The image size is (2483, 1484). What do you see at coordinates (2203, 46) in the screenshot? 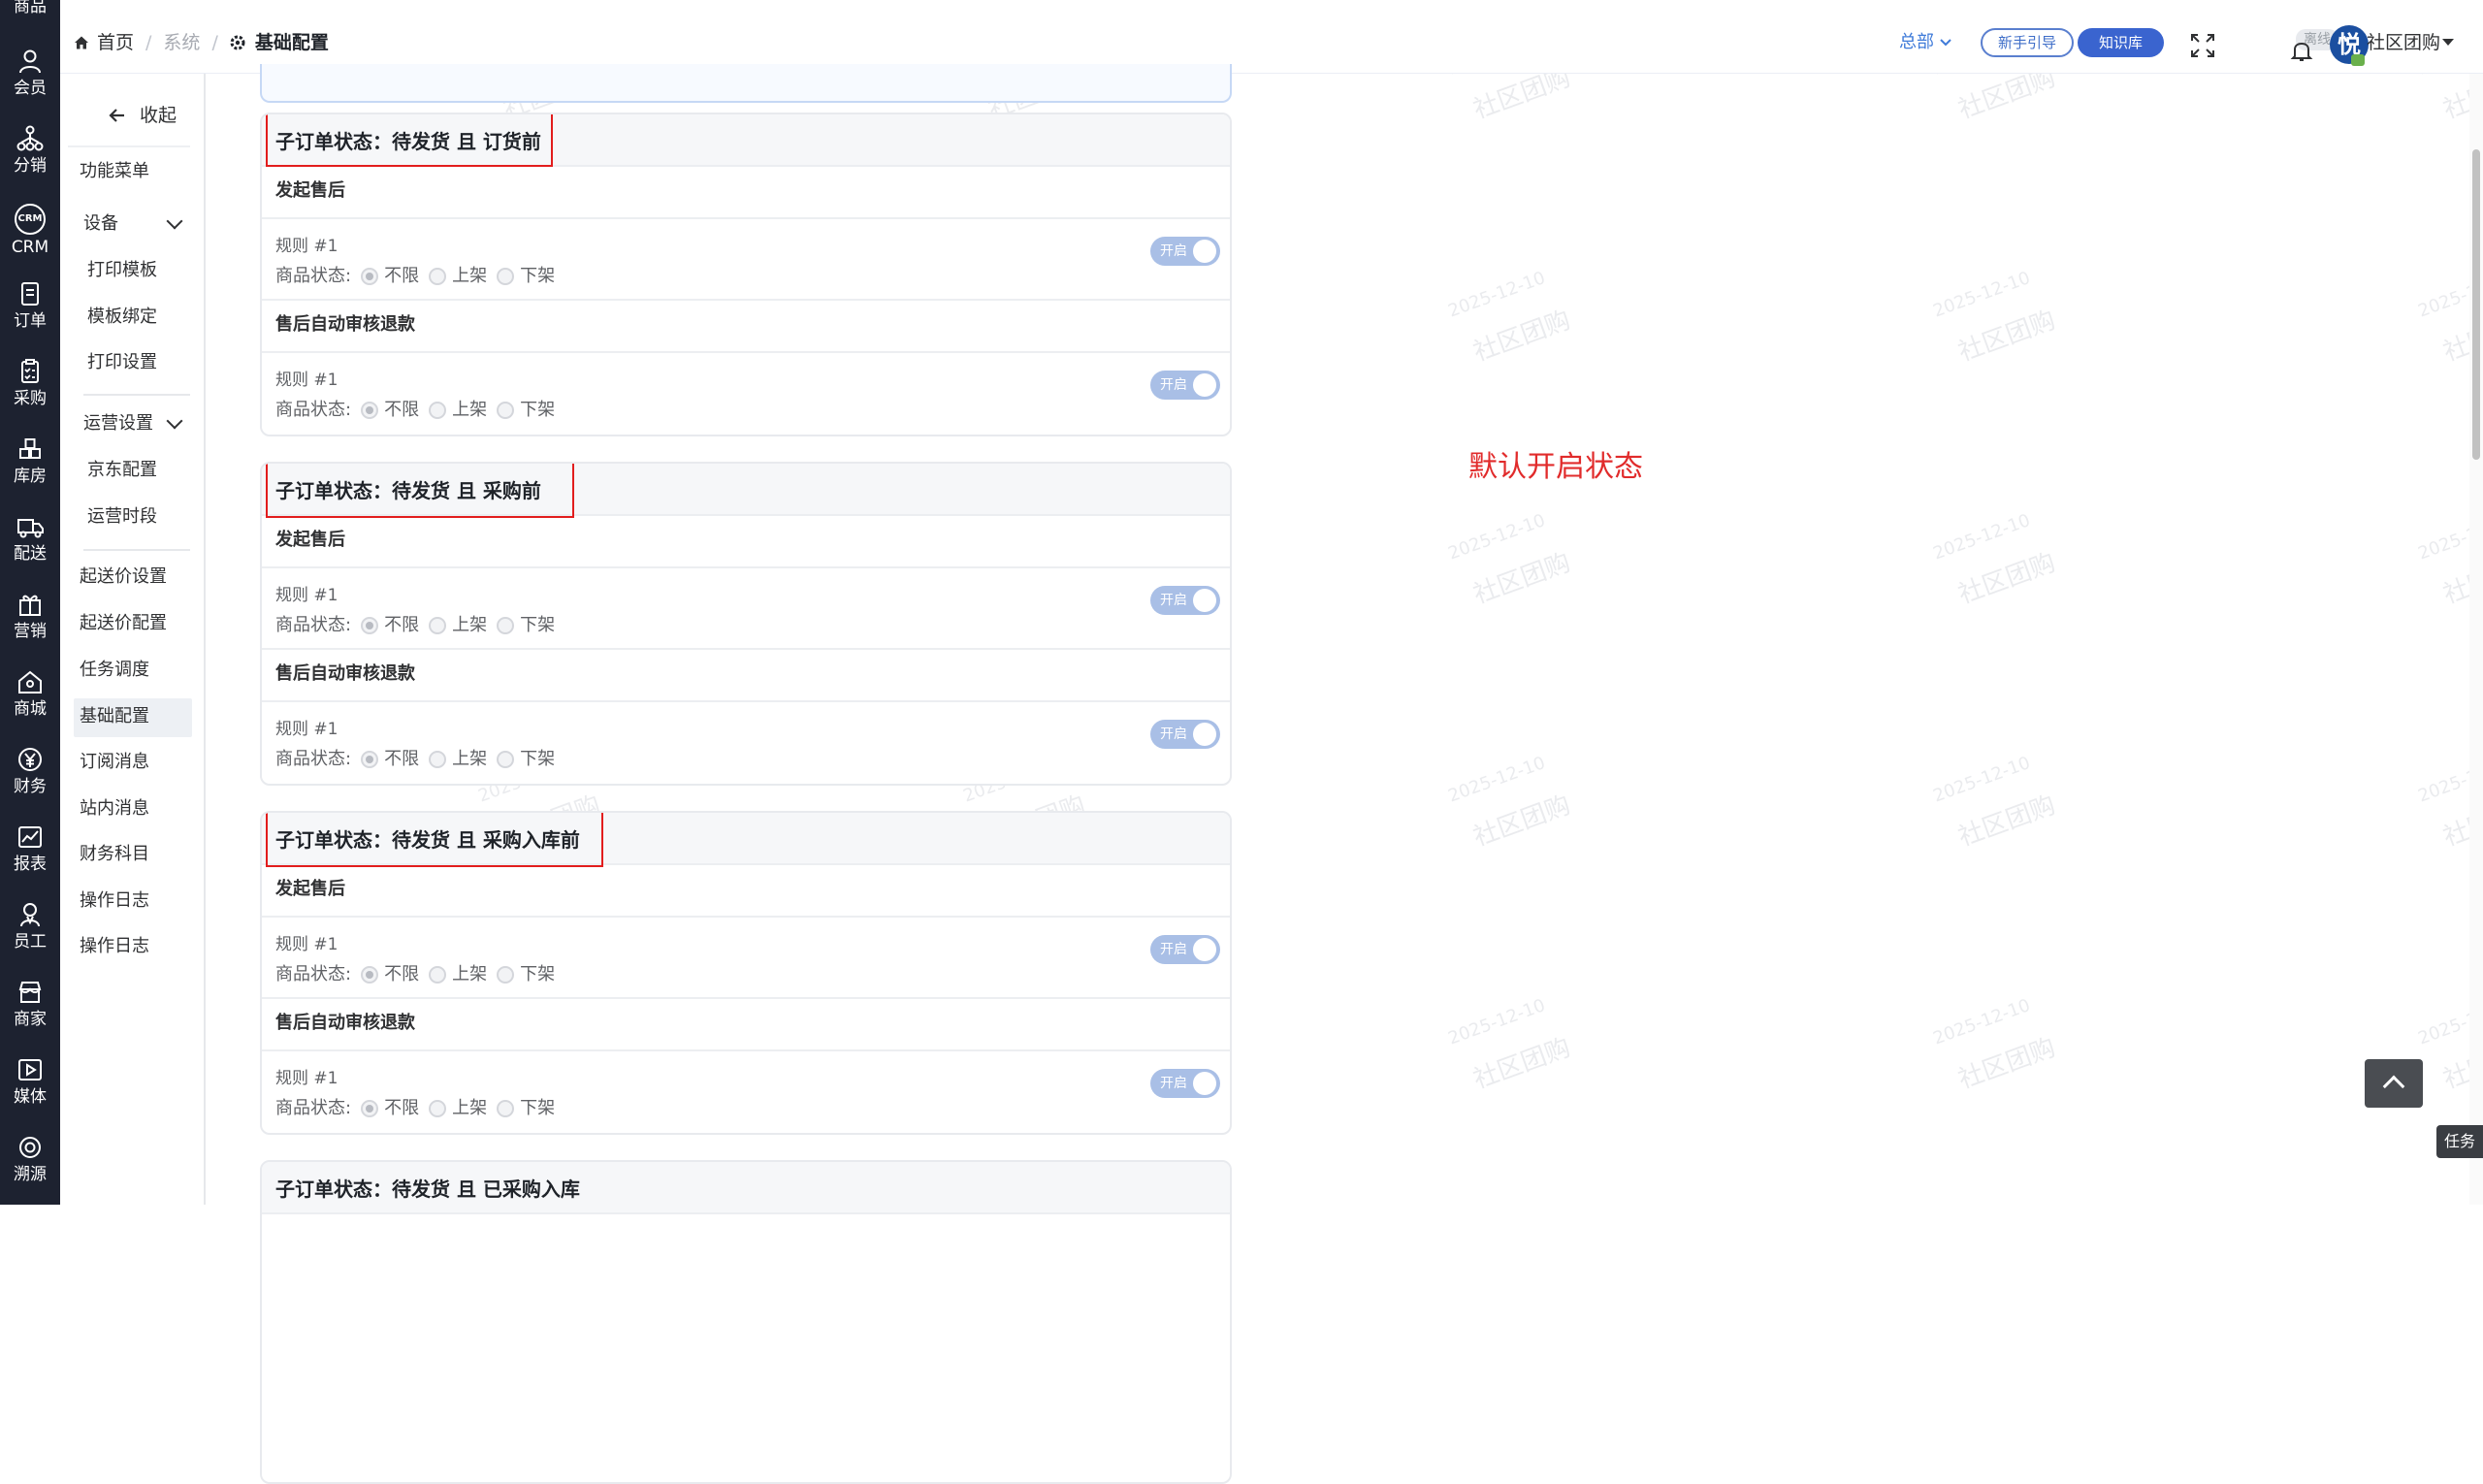
I see `fullscreen-icon` at bounding box center [2203, 46].